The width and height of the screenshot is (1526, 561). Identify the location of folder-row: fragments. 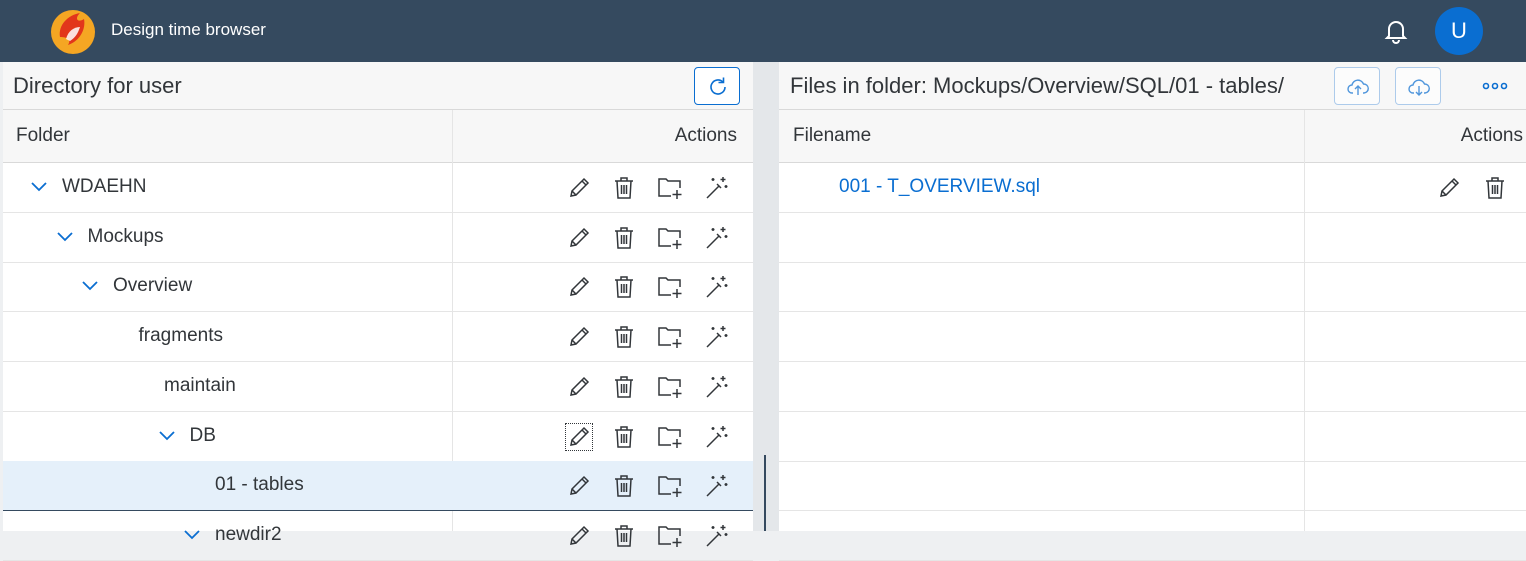
(378, 337).